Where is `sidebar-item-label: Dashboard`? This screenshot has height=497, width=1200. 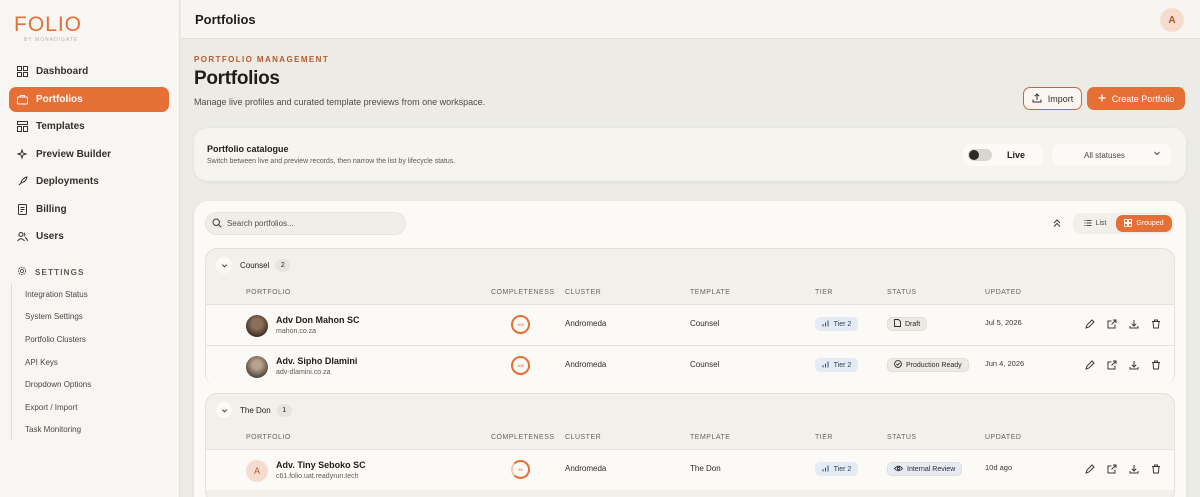 sidebar-item-label: Dashboard is located at coordinates (62, 71).